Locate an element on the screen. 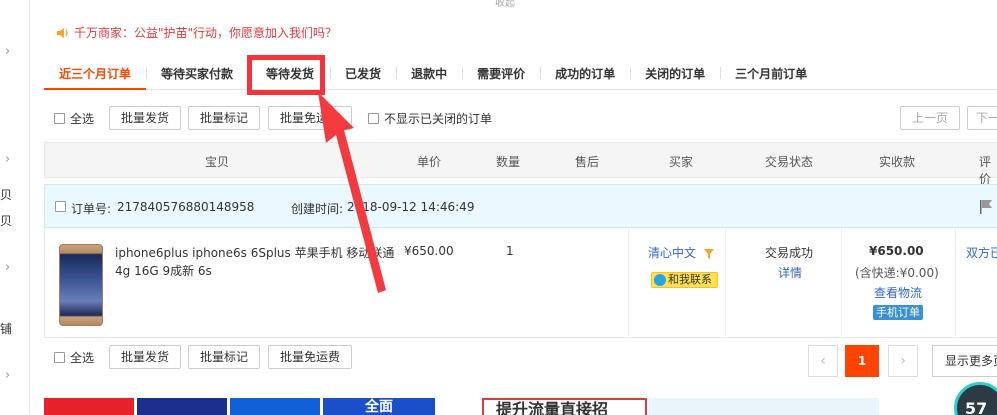 The width and height of the screenshot is (997, 415). tab-shipped: 已发货 is located at coordinates (363, 74).